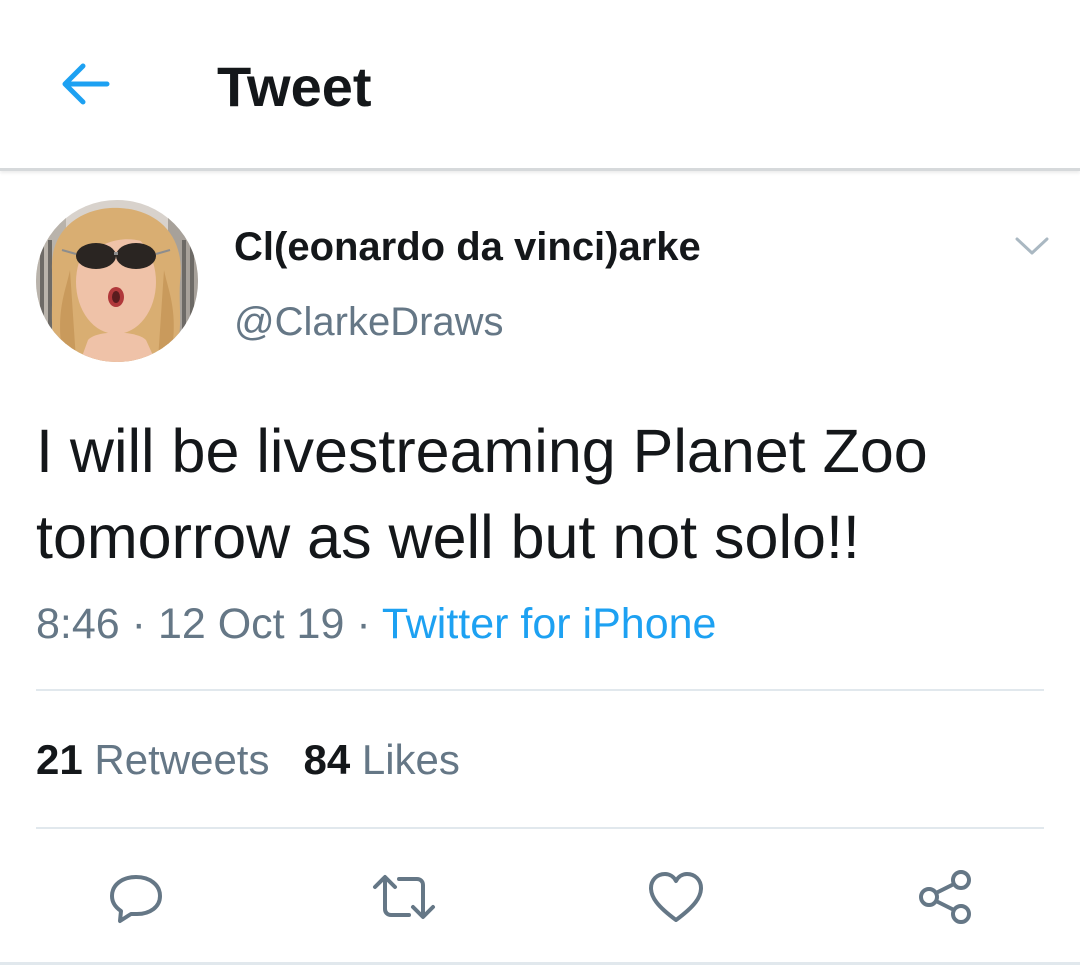  What do you see at coordinates (327, 759) in the screenshot?
I see `likes-count: 84` at bounding box center [327, 759].